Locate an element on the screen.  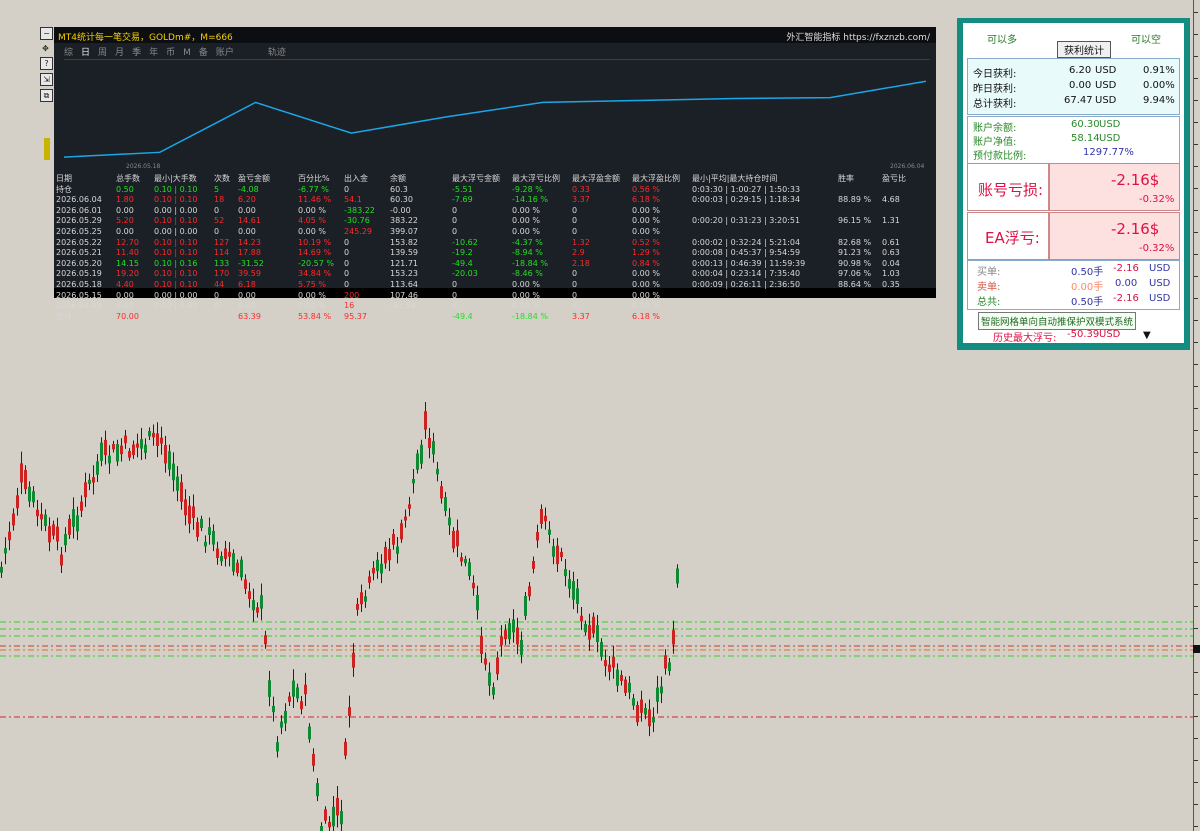
period-tab-10: 轨迹 is located at coordinates (277, 53).